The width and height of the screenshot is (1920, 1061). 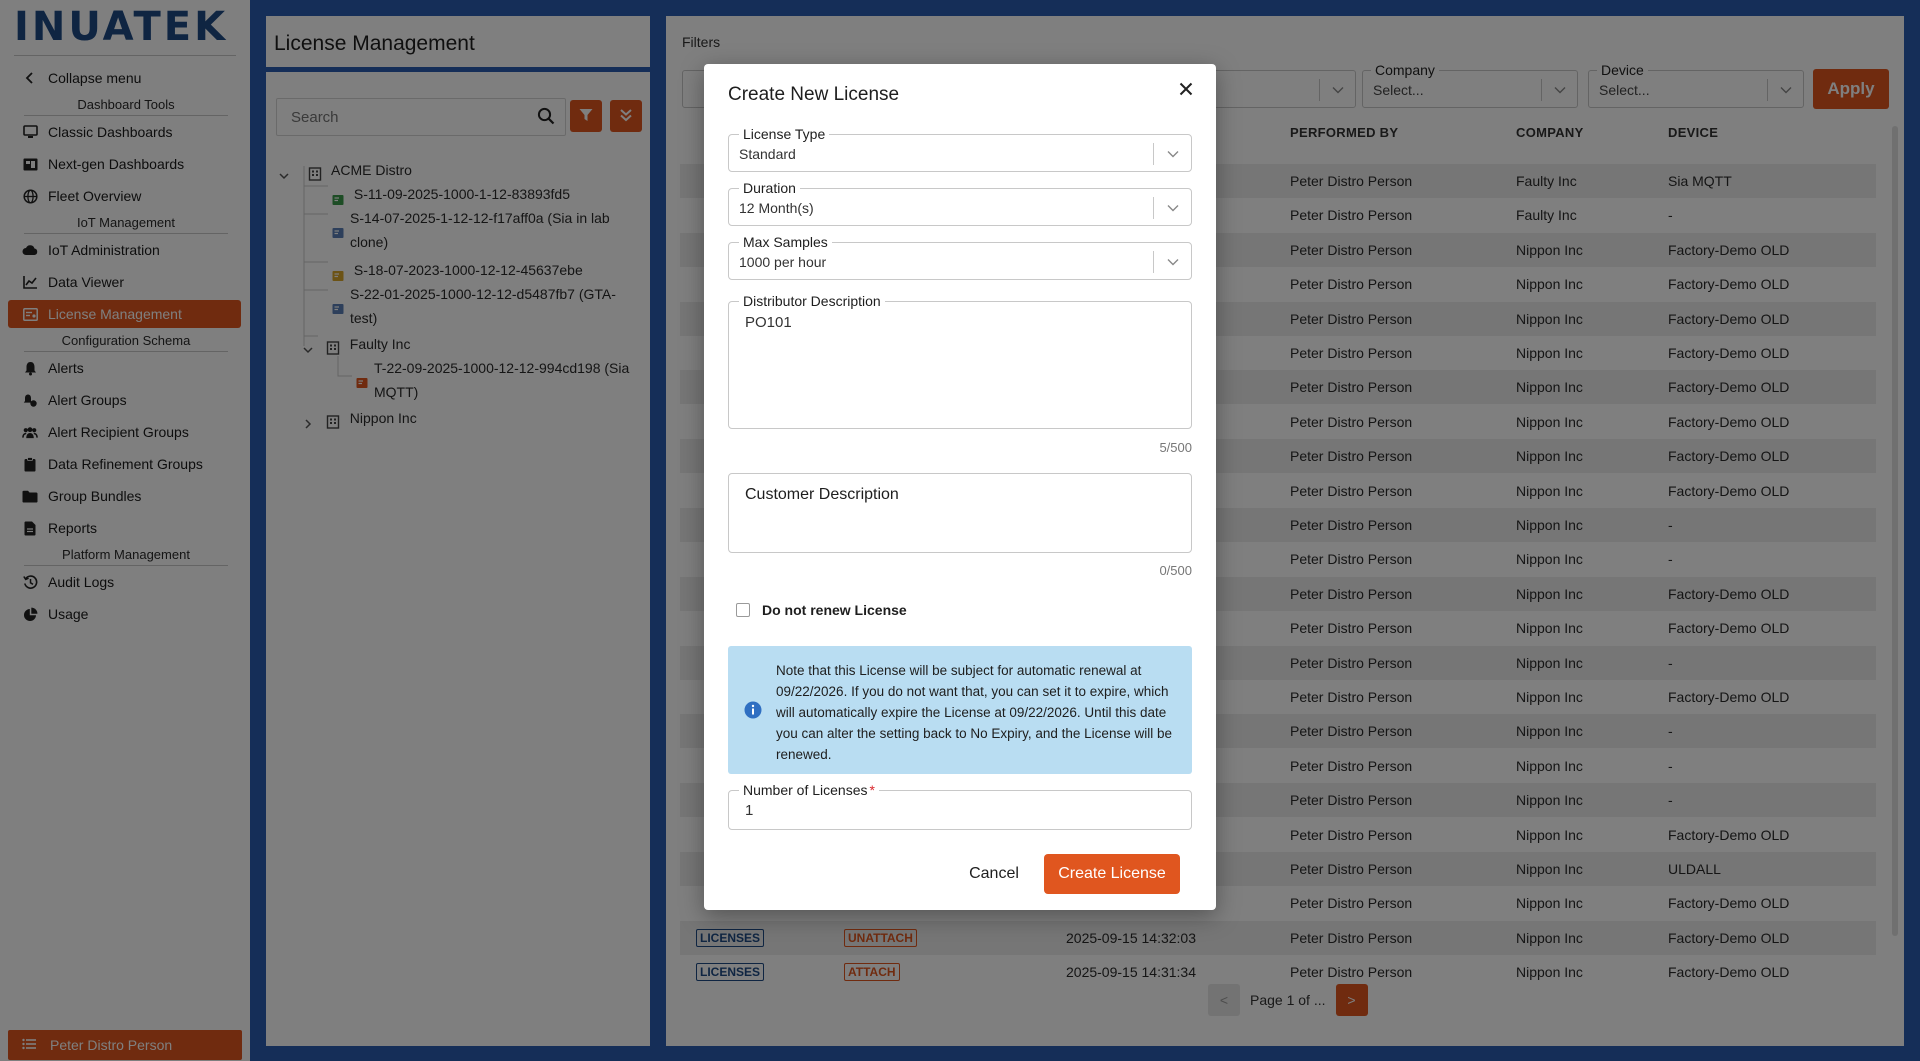 I want to click on distributor-description-counter: 5/500, so click(x=1175, y=447).